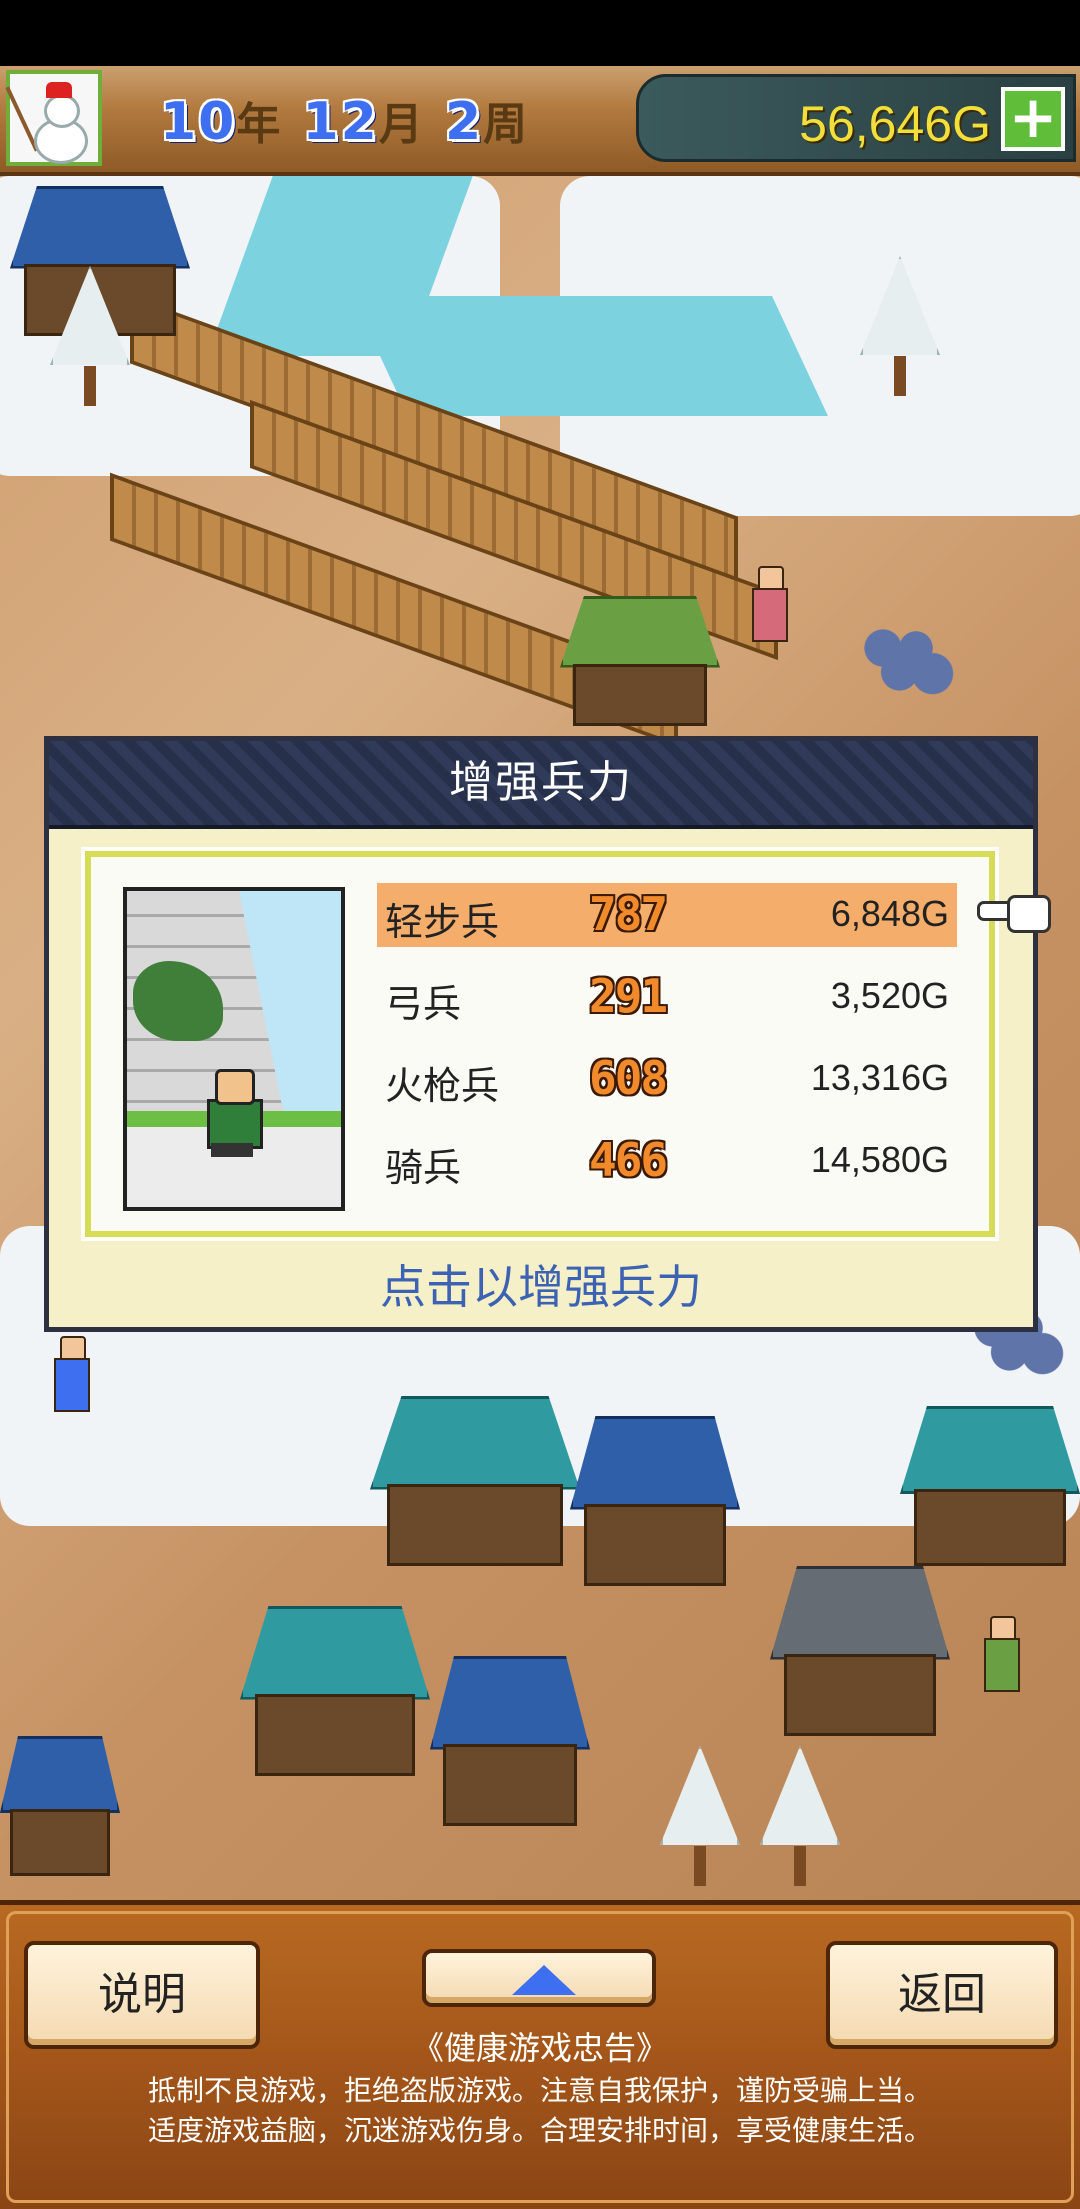 The image size is (1080, 2209). I want to click on year-value: 10, so click(198, 122).